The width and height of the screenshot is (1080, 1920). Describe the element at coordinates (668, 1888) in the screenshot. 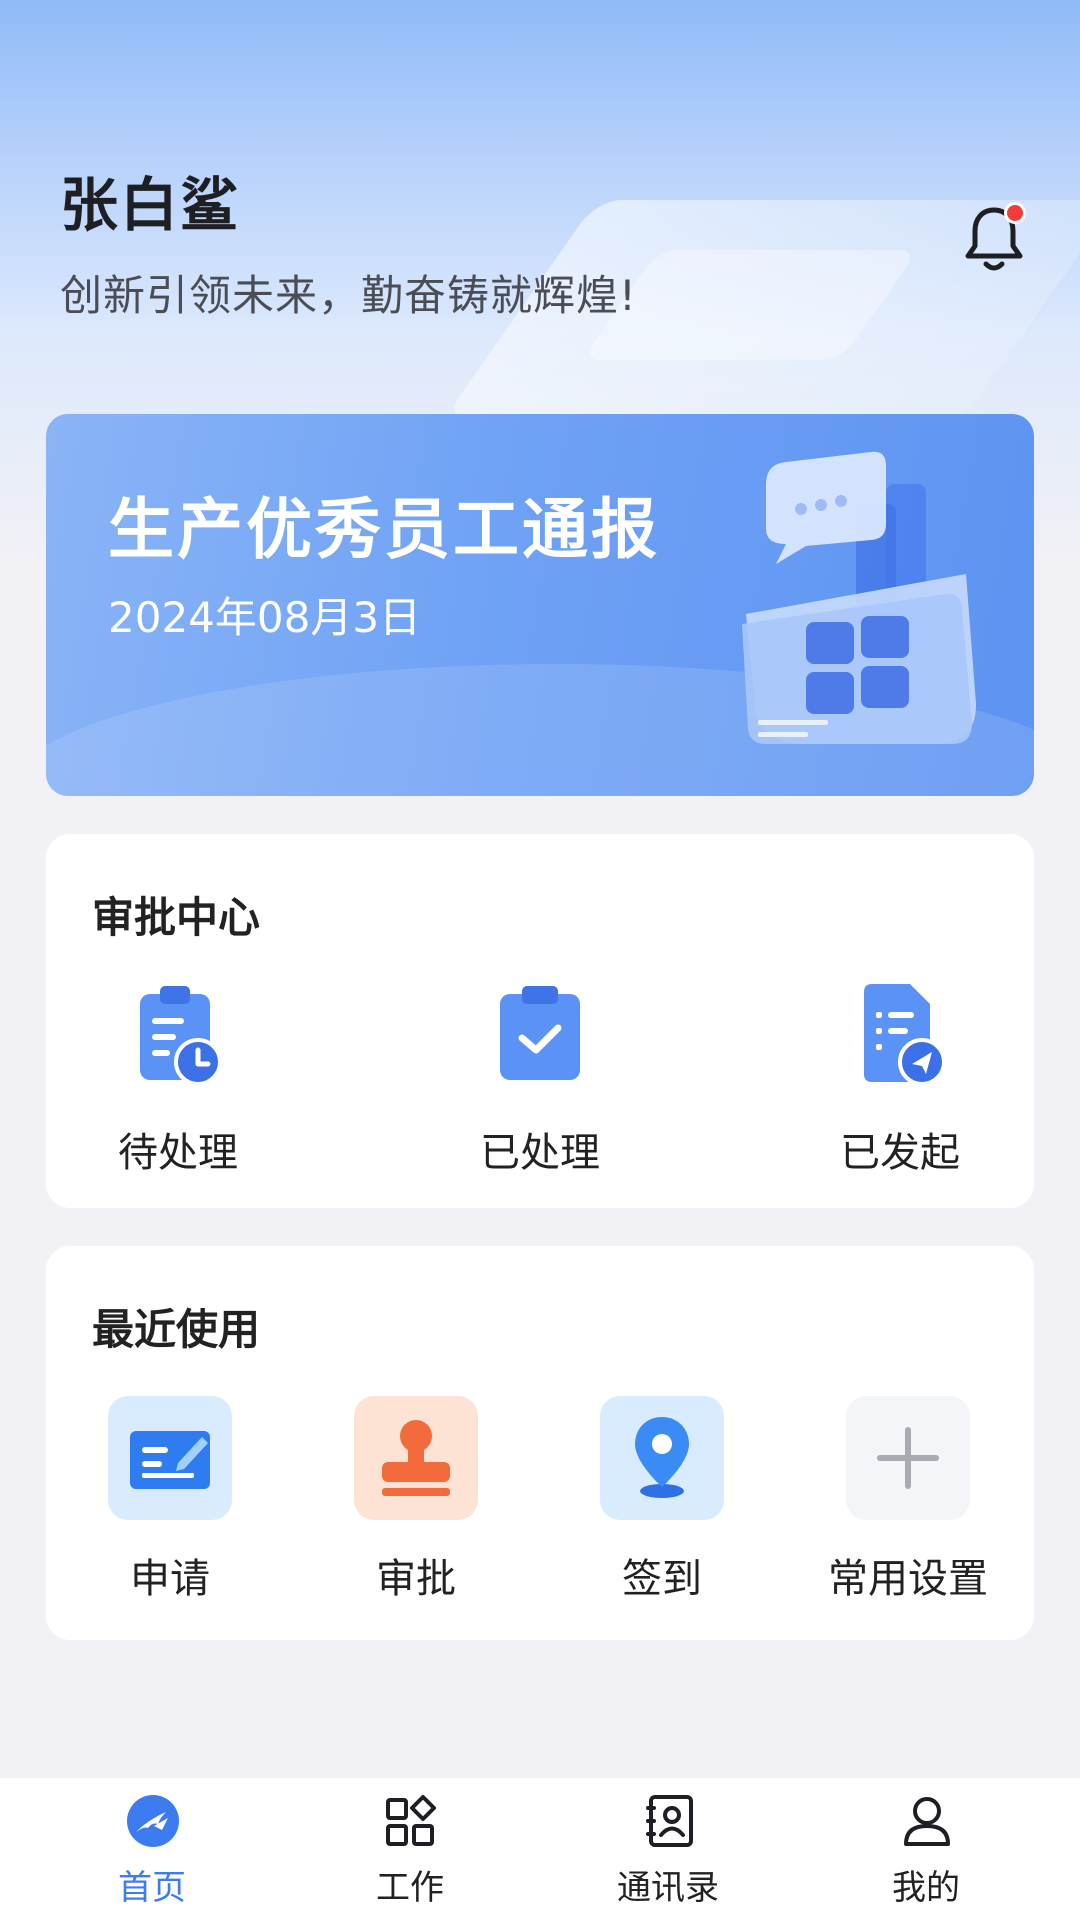

I see `tab-contacts-label: 通讯录` at that location.